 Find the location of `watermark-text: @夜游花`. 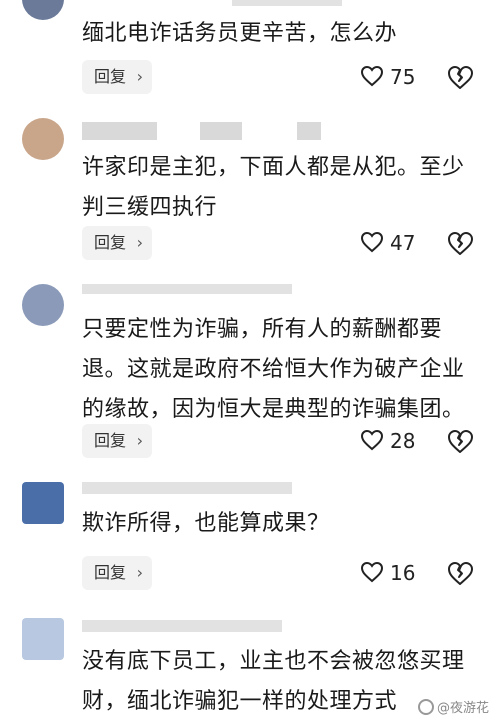

watermark-text: @夜游花 is located at coordinates (463, 708).